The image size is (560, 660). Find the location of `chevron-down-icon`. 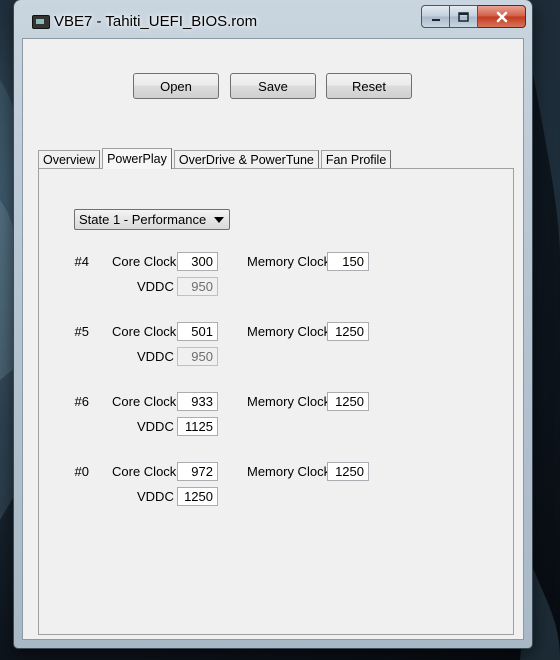

chevron-down-icon is located at coordinates (219, 220).